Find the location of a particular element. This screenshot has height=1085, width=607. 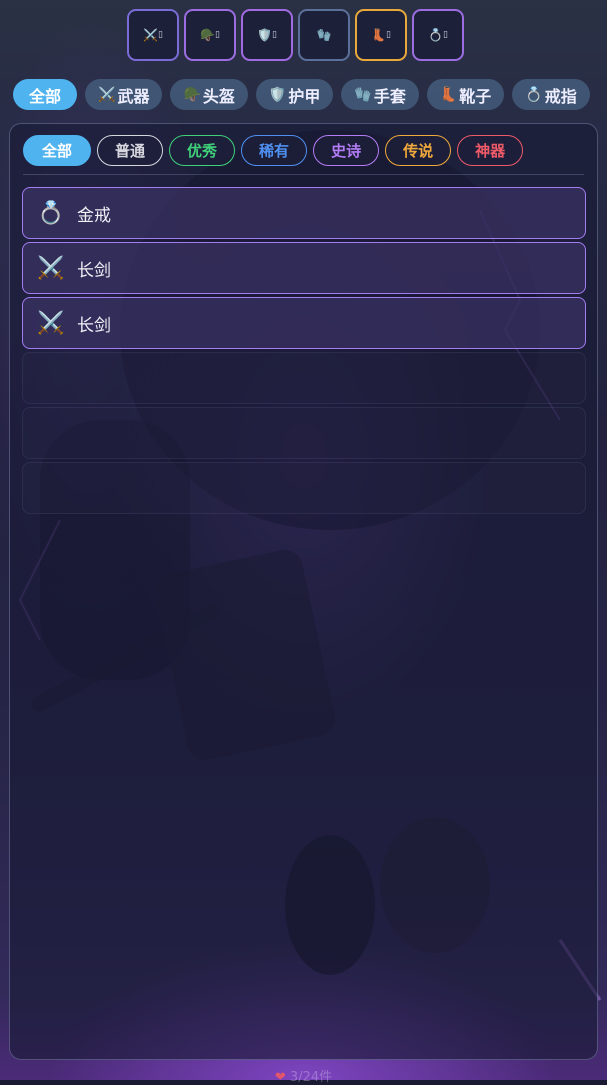

tab-type-4: 🧤 手套 is located at coordinates (380, 94).